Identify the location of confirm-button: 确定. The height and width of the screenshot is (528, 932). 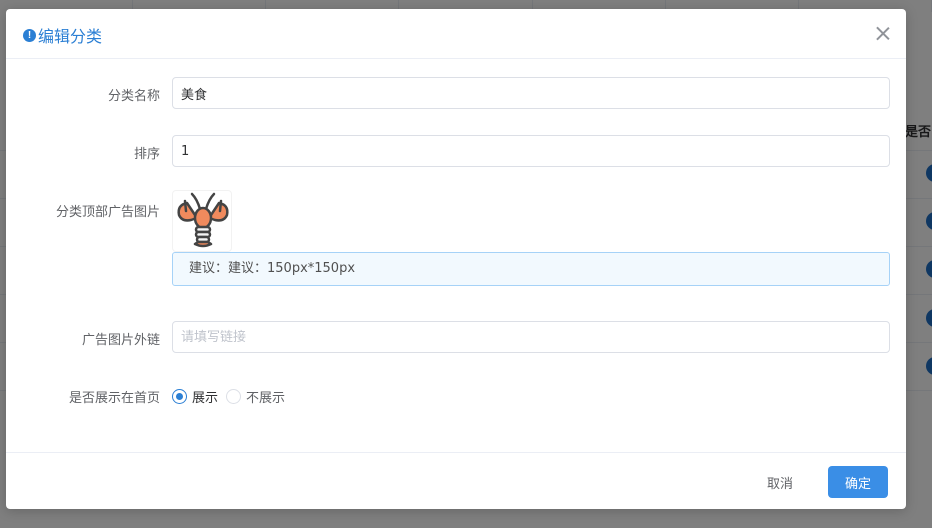
(858, 482).